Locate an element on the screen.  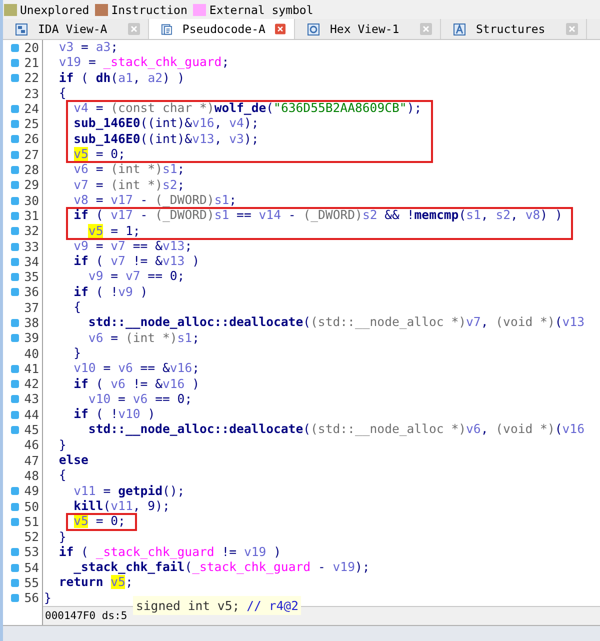
code-line: sub_146E0((int)&v13, v3); is located at coordinates (165, 140).